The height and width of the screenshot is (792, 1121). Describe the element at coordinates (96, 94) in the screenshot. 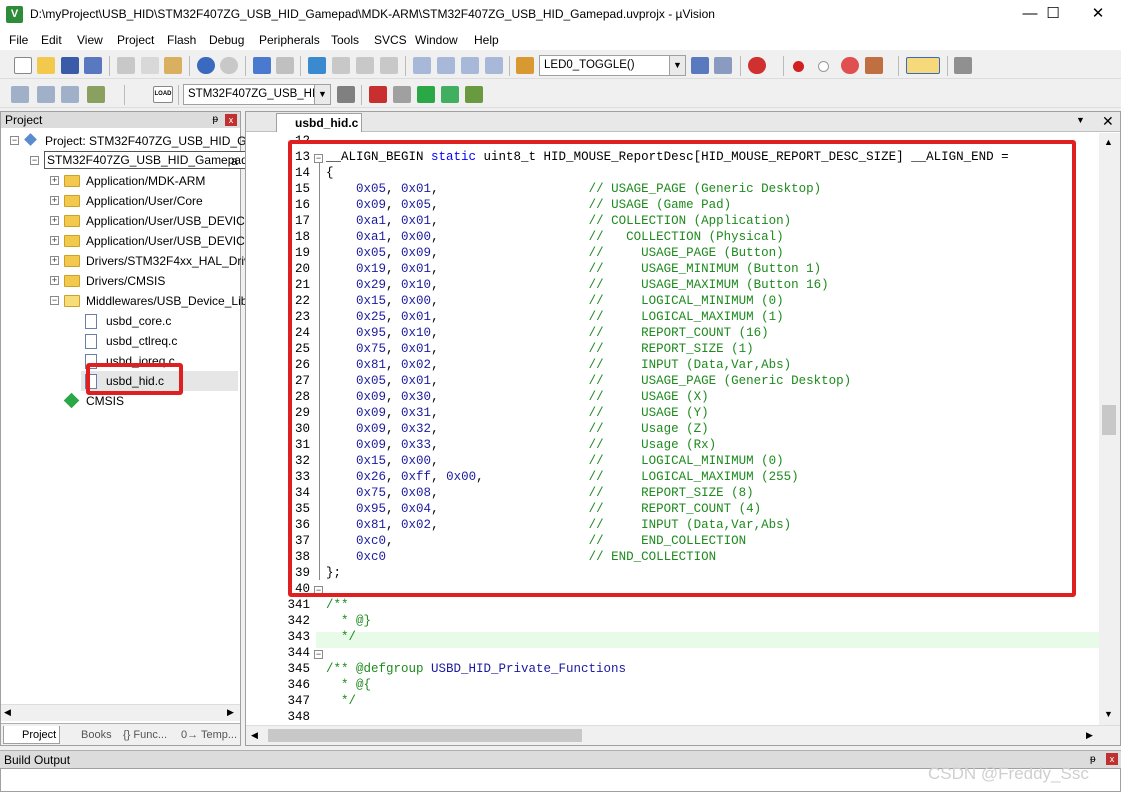

I see `batch-build-icon` at that location.